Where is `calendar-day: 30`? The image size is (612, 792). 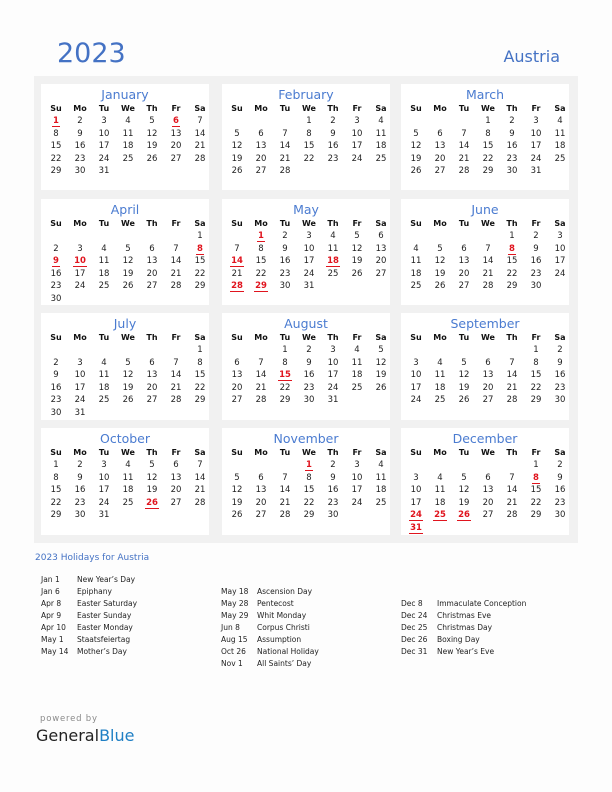
calendar-day: 30 is located at coordinates (536, 286).